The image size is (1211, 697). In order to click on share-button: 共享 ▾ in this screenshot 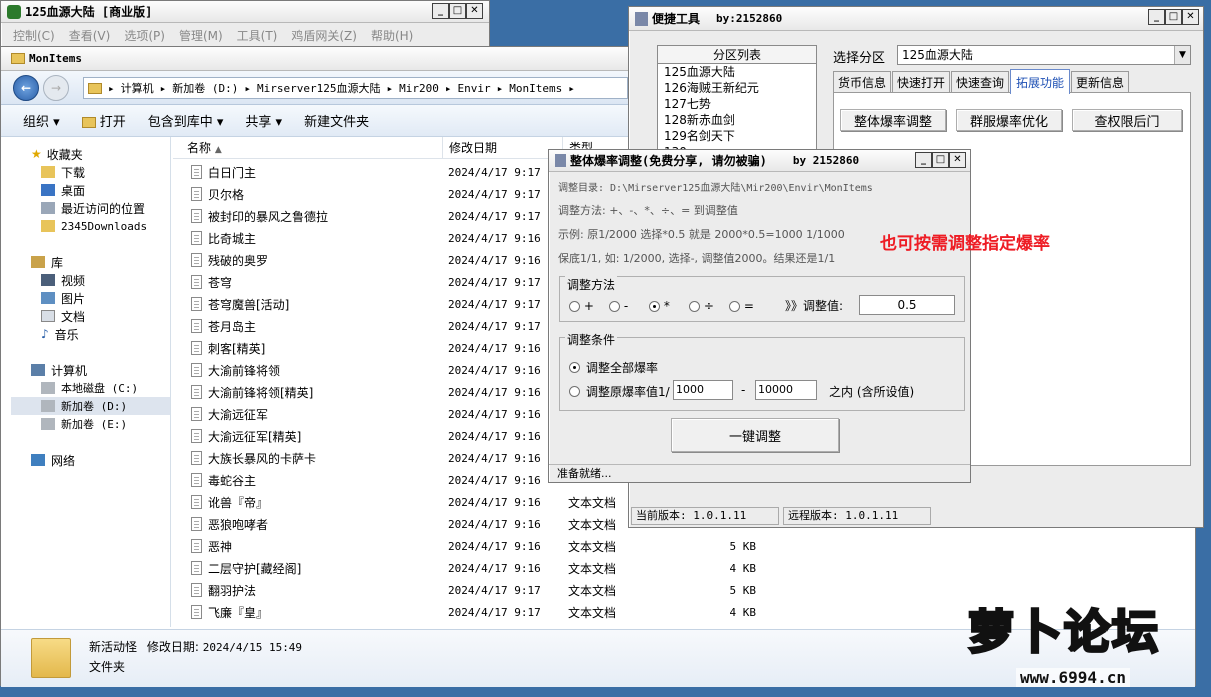, I will do `click(263, 120)`.